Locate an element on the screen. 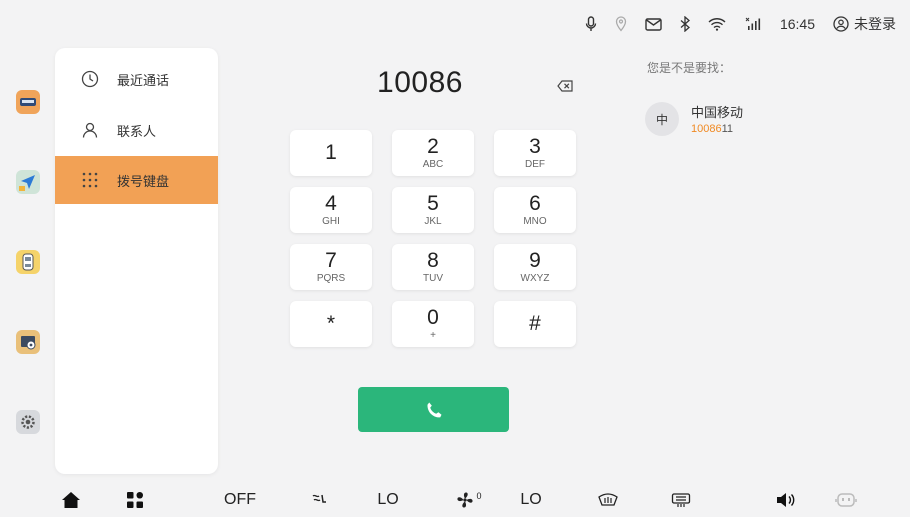  login-status-label: 未登录 is located at coordinates (875, 24).